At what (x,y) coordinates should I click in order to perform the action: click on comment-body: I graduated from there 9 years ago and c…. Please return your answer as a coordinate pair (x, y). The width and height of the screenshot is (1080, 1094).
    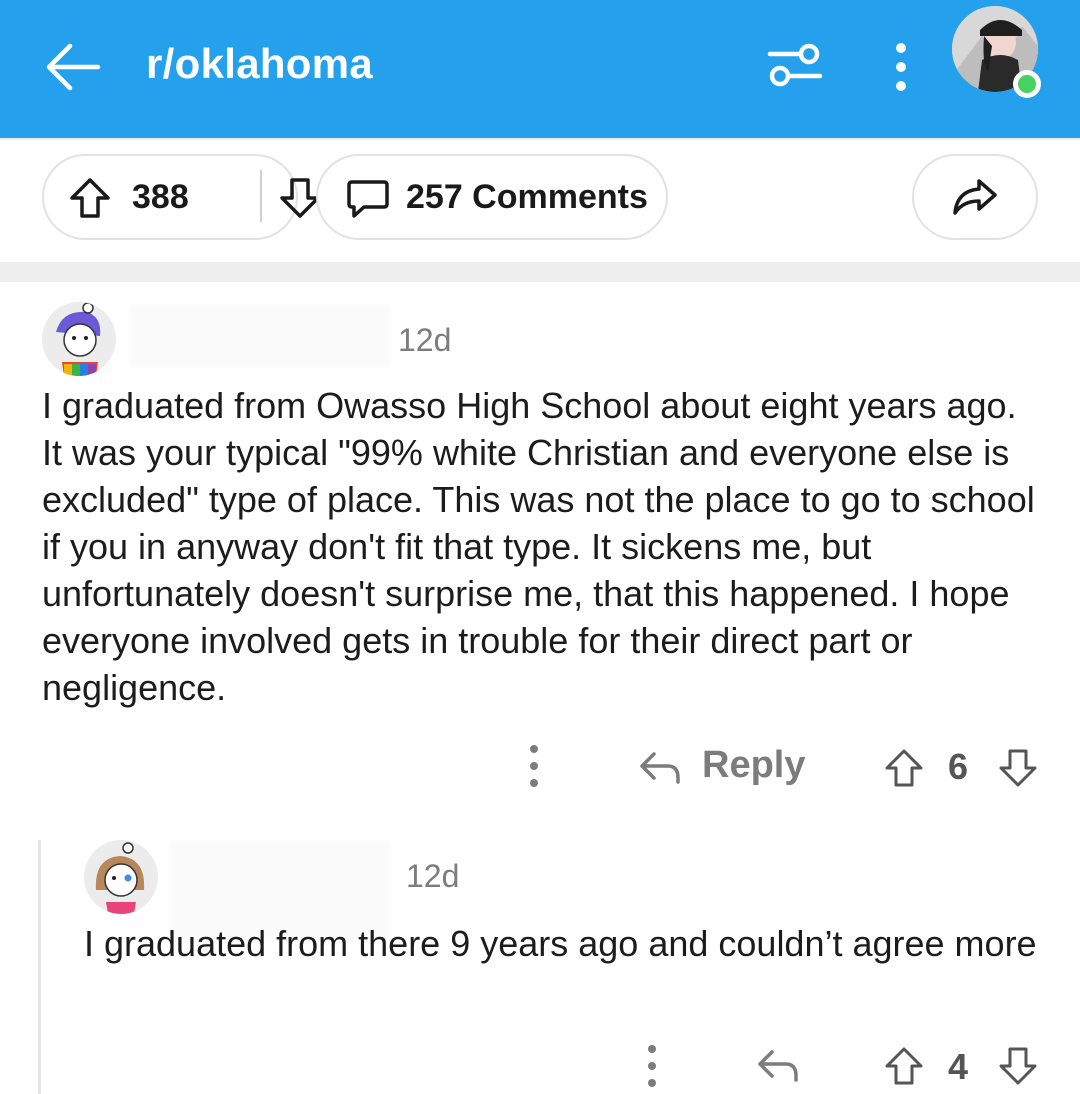
    Looking at the image, I should click on (560, 943).